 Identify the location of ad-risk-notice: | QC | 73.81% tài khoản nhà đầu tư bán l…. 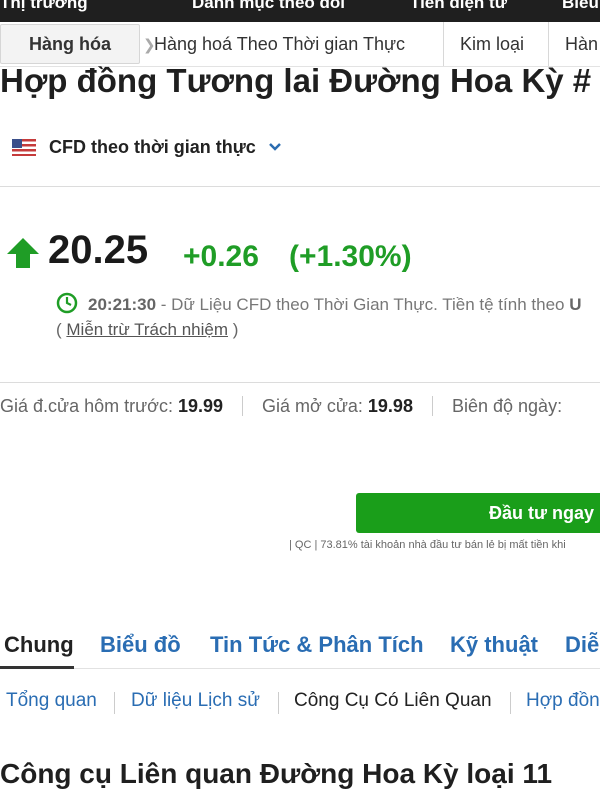
(427, 545).